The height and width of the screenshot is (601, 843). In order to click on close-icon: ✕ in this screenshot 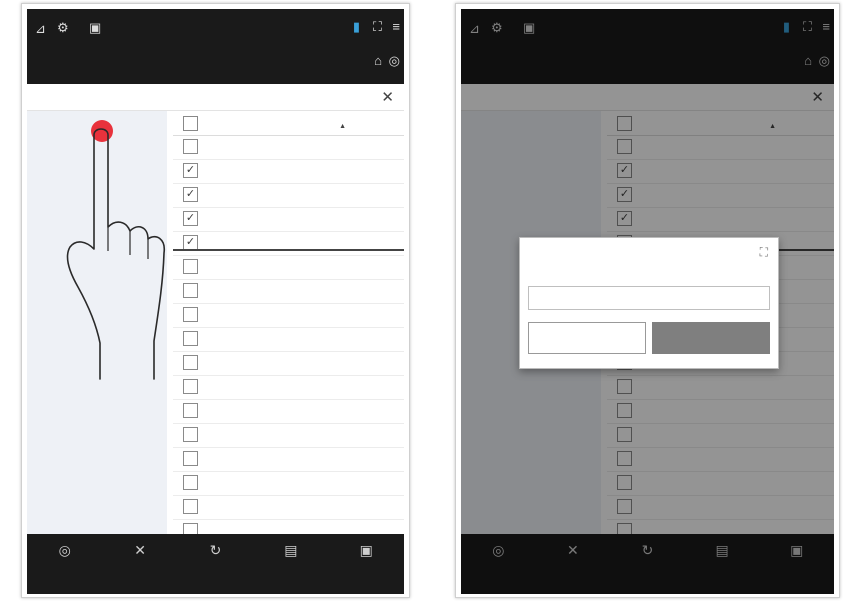, I will do `click(387, 97)`.